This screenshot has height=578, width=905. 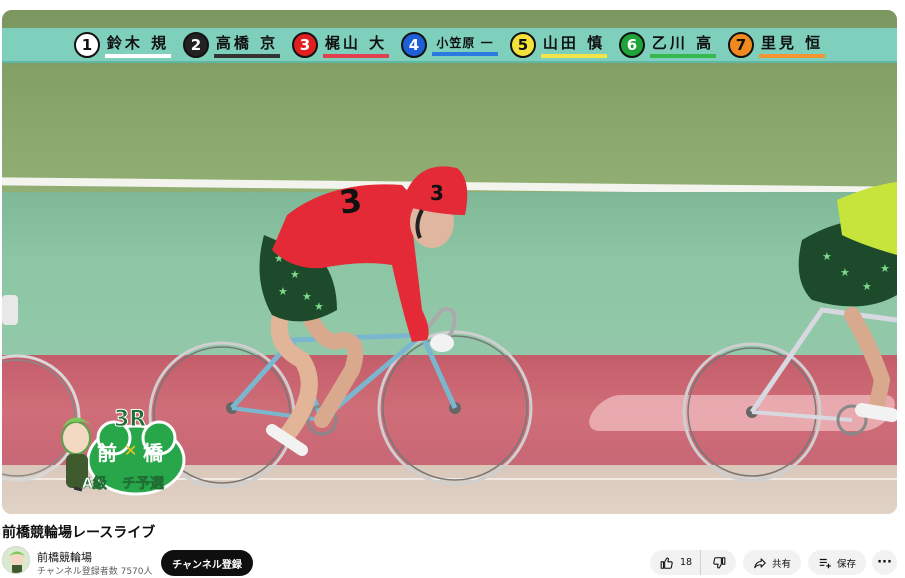 I want to click on like-button: 18, so click(x=676, y=562).